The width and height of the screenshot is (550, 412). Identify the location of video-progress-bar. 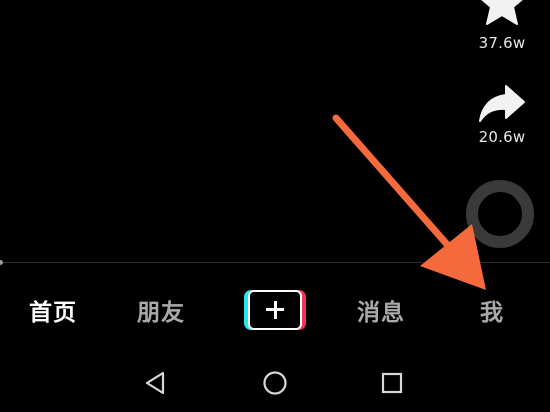
(275, 262).